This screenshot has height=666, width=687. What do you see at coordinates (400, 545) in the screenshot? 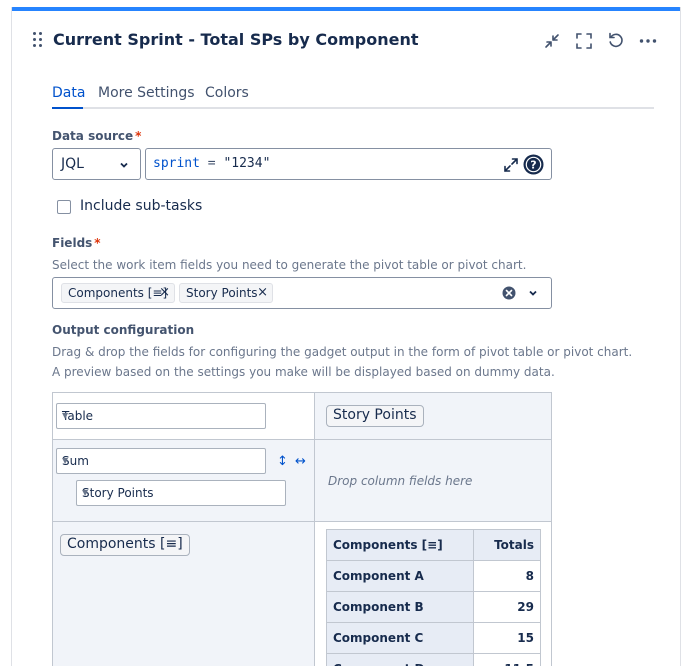
I see `row-attr-header: Components [≡]` at bounding box center [400, 545].